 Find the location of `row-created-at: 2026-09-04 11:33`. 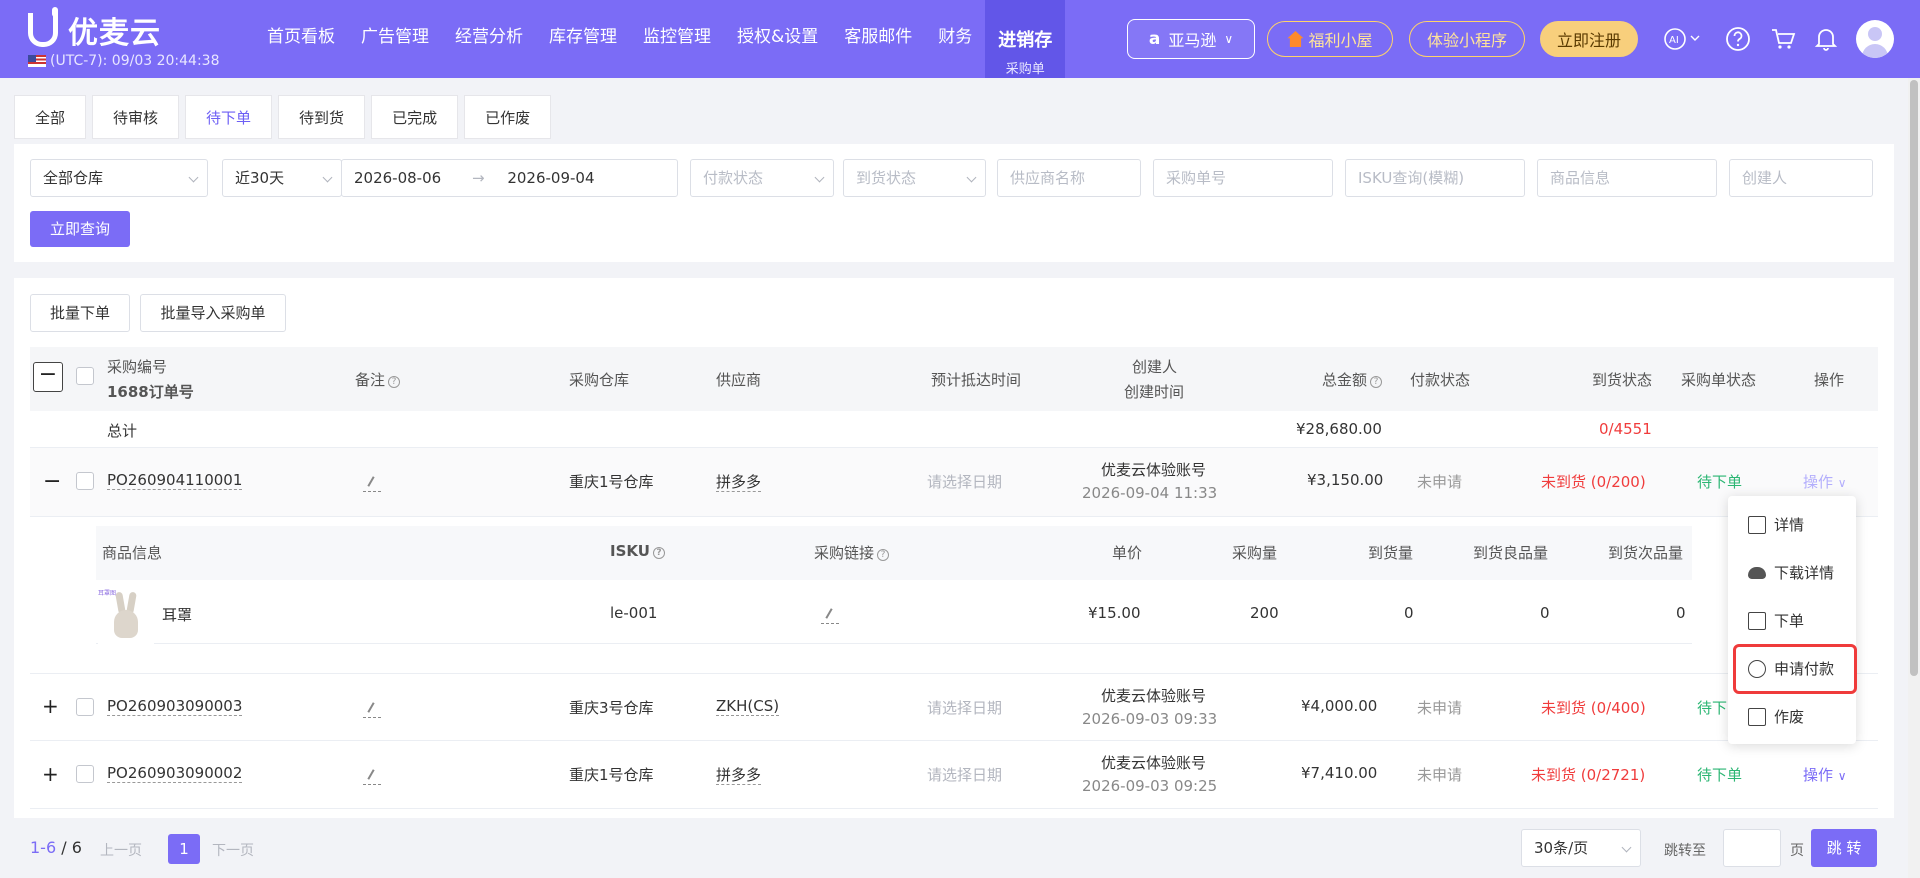

row-created-at: 2026-09-04 11:33 is located at coordinates (1150, 493).